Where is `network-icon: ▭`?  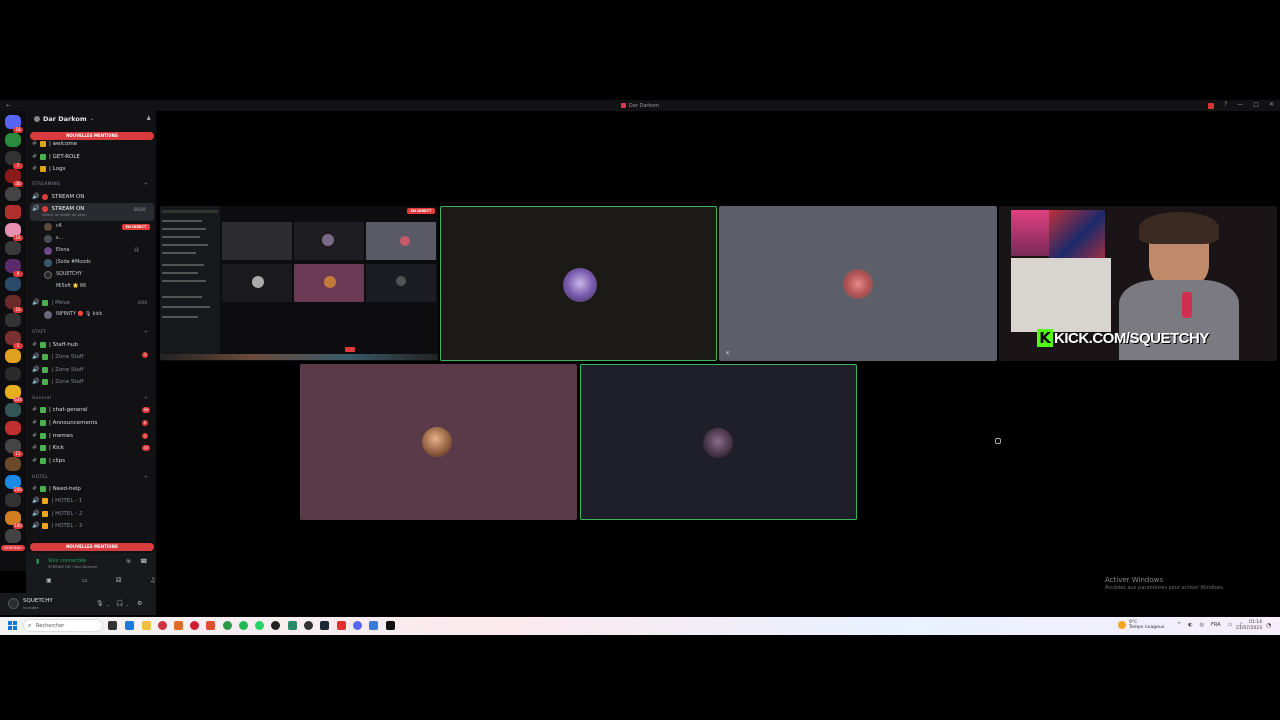
network-icon: ▭ is located at coordinates (1230, 625).